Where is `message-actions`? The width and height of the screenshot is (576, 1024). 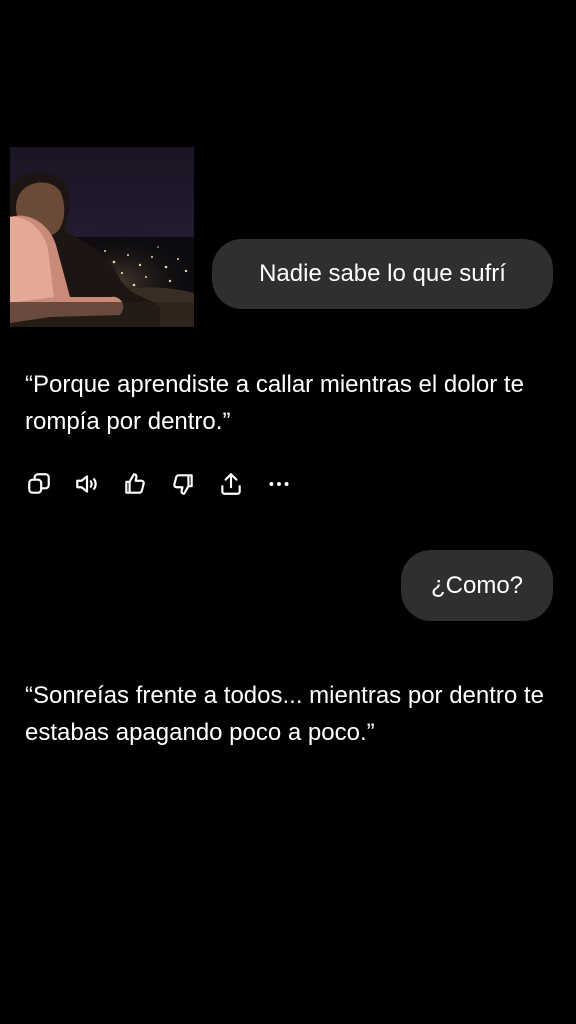
message-actions is located at coordinates (169, 484).